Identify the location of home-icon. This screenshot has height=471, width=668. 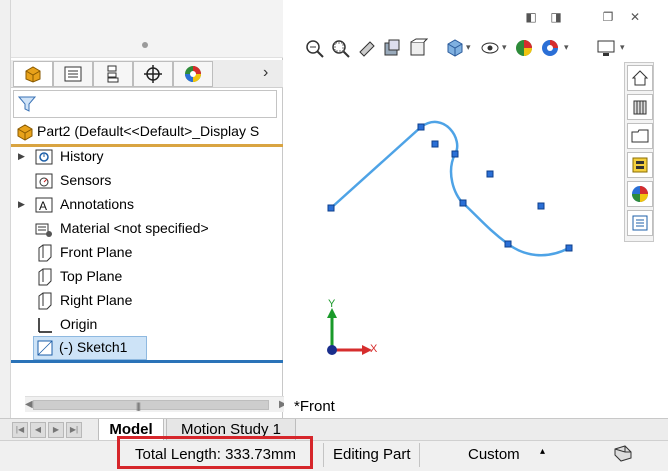
(640, 78).